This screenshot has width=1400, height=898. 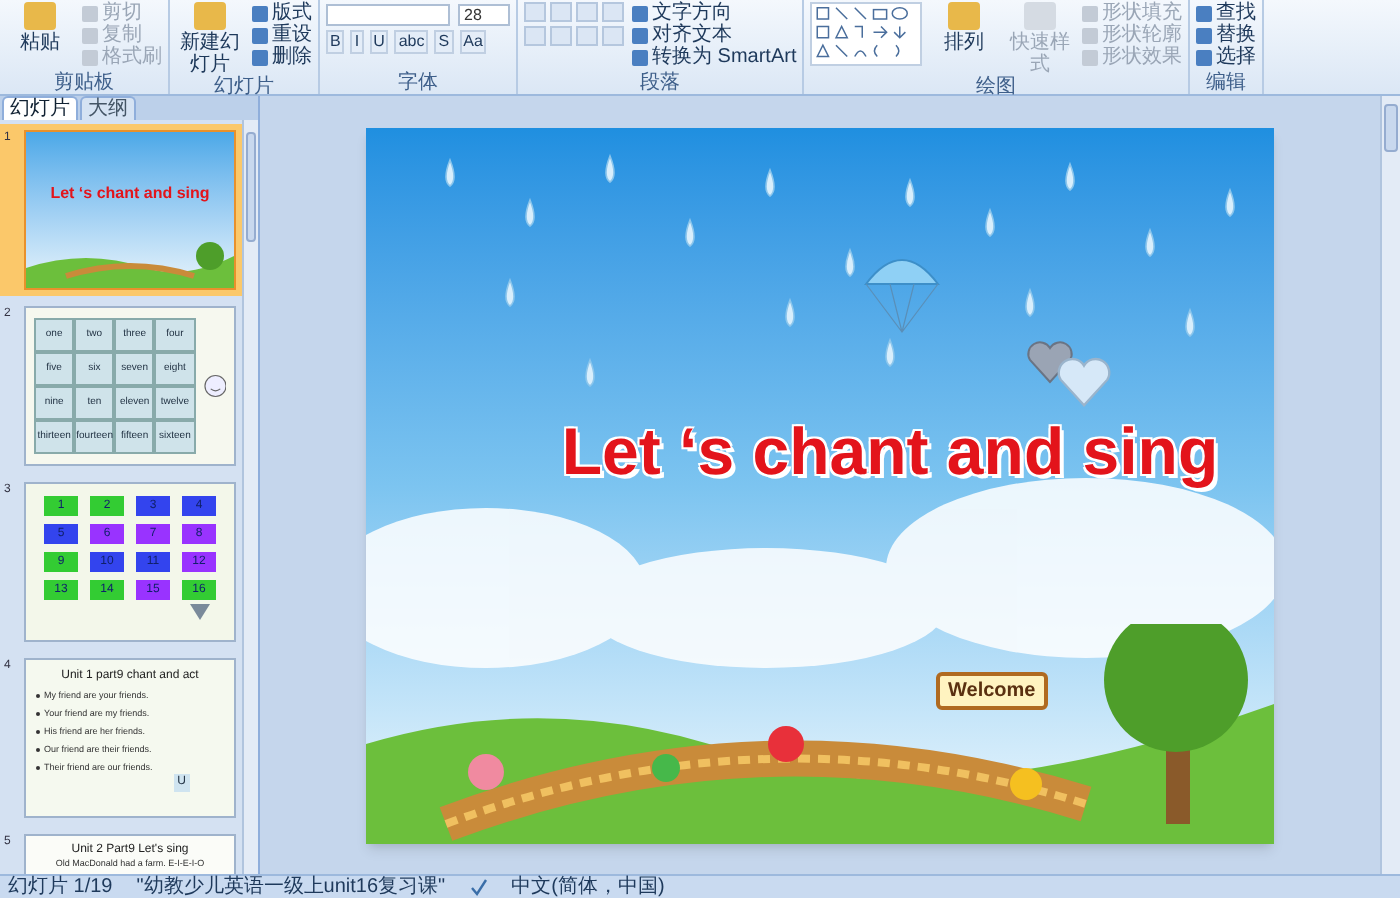 I want to click on group-label: 绘图, so click(x=996, y=87).